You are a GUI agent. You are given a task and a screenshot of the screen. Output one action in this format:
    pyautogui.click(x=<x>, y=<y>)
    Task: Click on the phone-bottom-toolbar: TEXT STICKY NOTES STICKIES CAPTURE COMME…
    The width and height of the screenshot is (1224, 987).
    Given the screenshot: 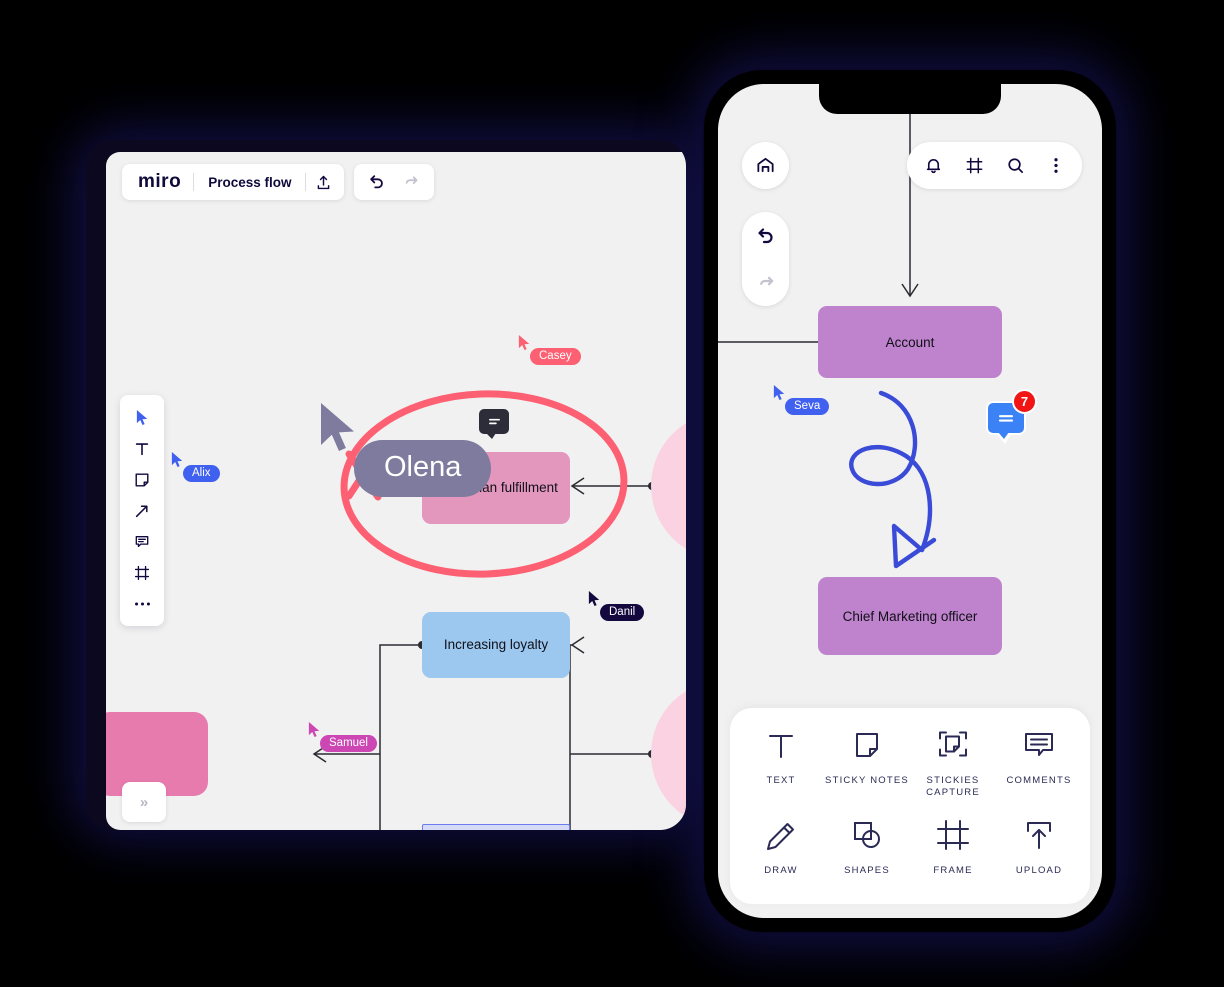 What is the action you would take?
    pyautogui.click(x=910, y=805)
    